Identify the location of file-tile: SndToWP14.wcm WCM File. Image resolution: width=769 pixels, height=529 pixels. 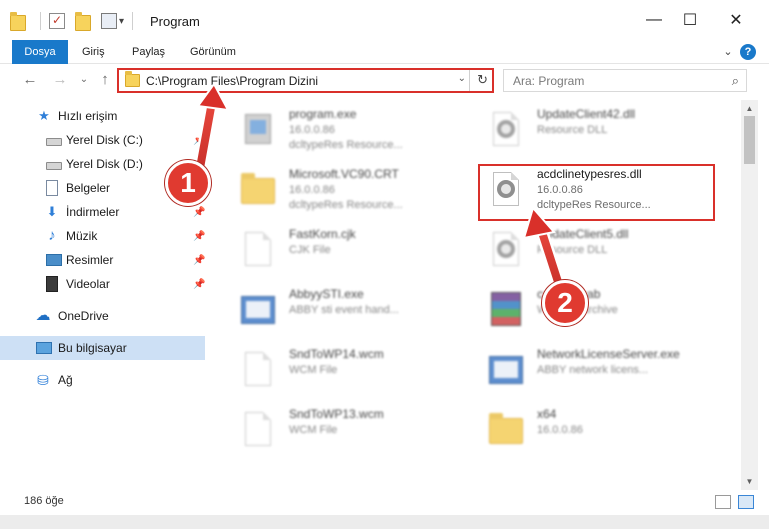
(351, 368).